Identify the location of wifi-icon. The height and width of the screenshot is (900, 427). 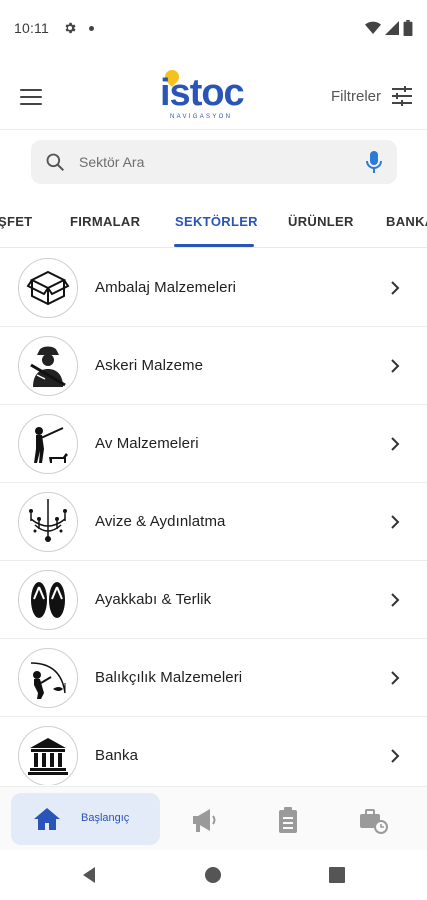
(373, 27).